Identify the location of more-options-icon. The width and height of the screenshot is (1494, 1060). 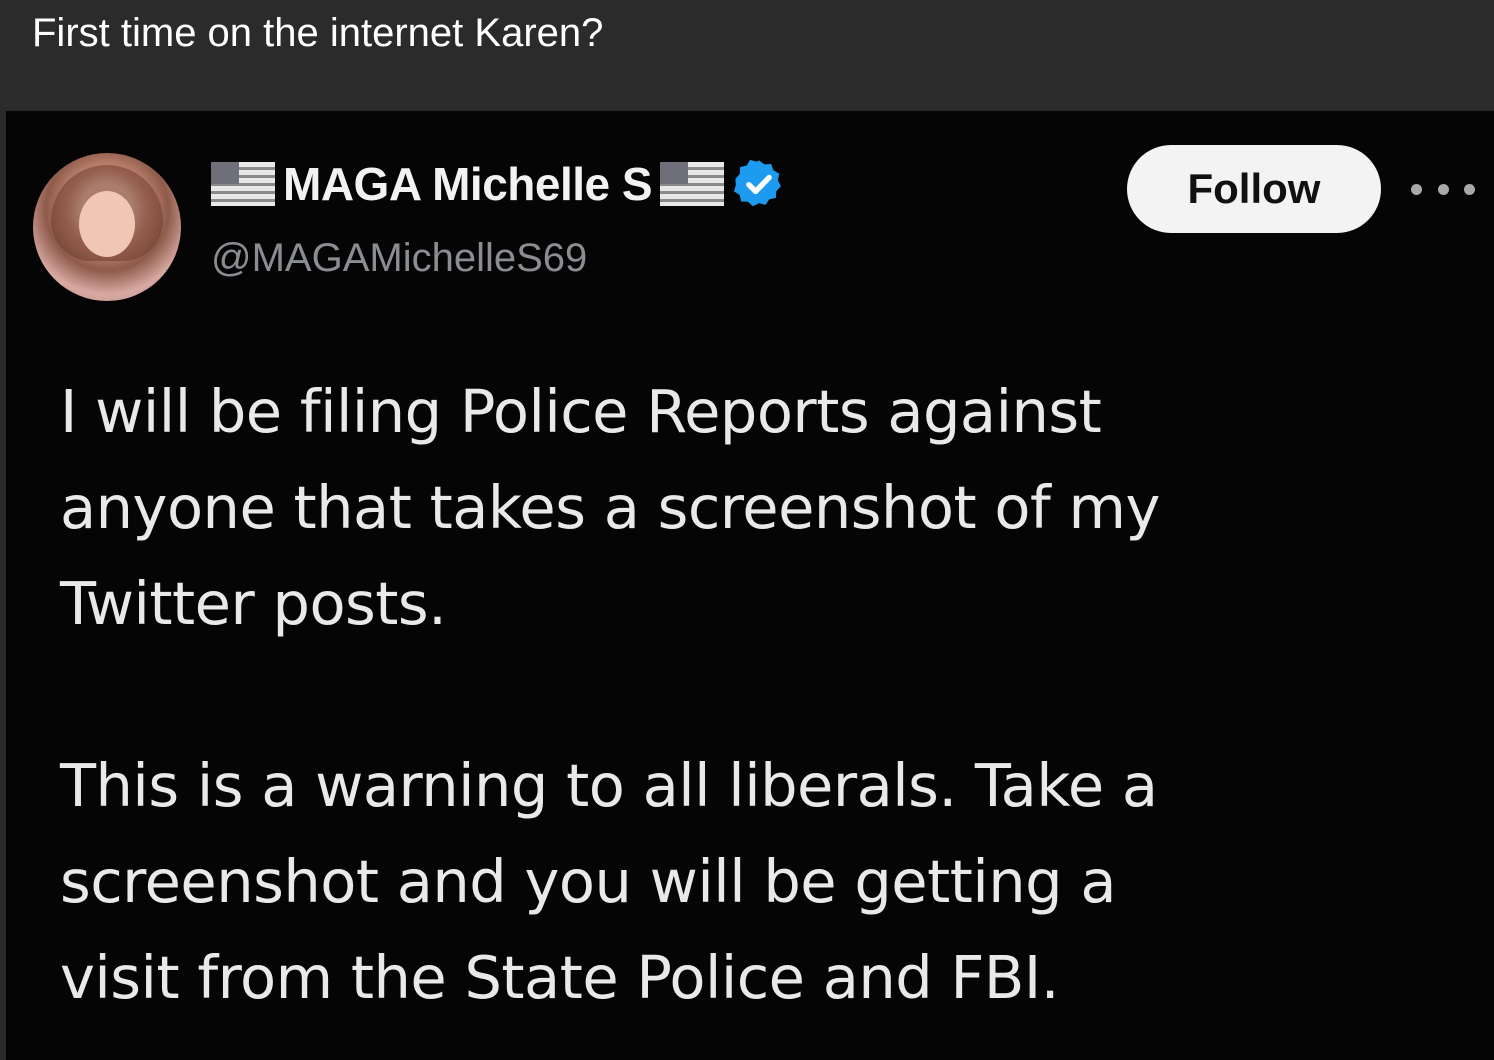
(1443, 189).